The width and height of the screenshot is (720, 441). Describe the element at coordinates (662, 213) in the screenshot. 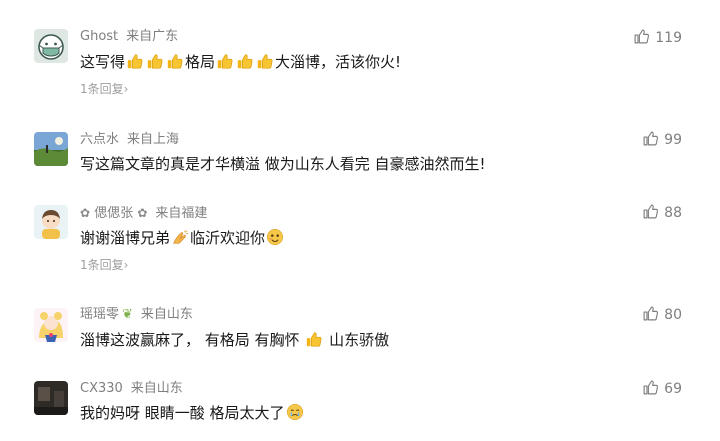

I see `like-button: 88` at that location.